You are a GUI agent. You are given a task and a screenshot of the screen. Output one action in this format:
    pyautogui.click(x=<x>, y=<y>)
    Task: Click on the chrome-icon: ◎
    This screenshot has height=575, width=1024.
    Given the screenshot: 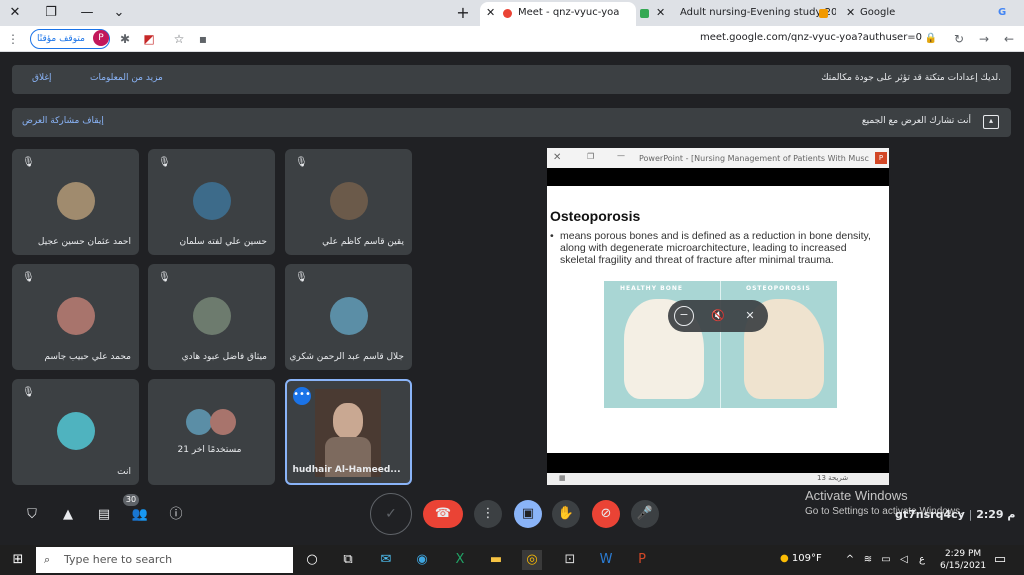 What is the action you would take?
    pyautogui.click(x=532, y=560)
    